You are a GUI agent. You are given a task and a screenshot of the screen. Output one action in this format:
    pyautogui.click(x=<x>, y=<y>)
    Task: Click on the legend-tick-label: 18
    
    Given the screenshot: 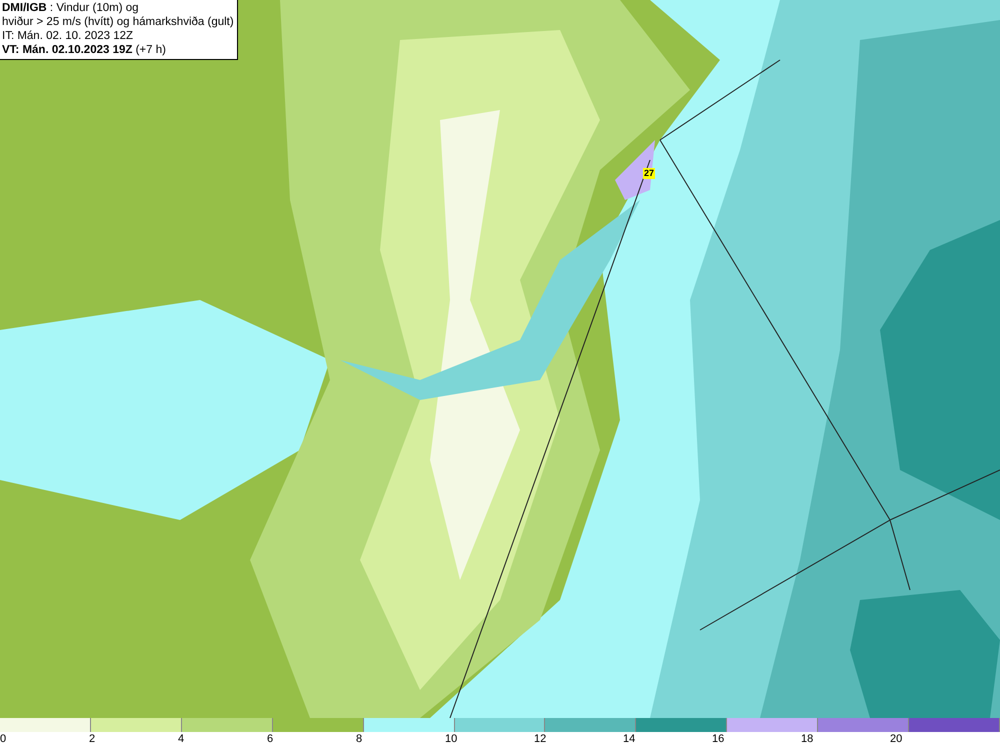 What is the action you would take?
    pyautogui.click(x=807, y=739)
    